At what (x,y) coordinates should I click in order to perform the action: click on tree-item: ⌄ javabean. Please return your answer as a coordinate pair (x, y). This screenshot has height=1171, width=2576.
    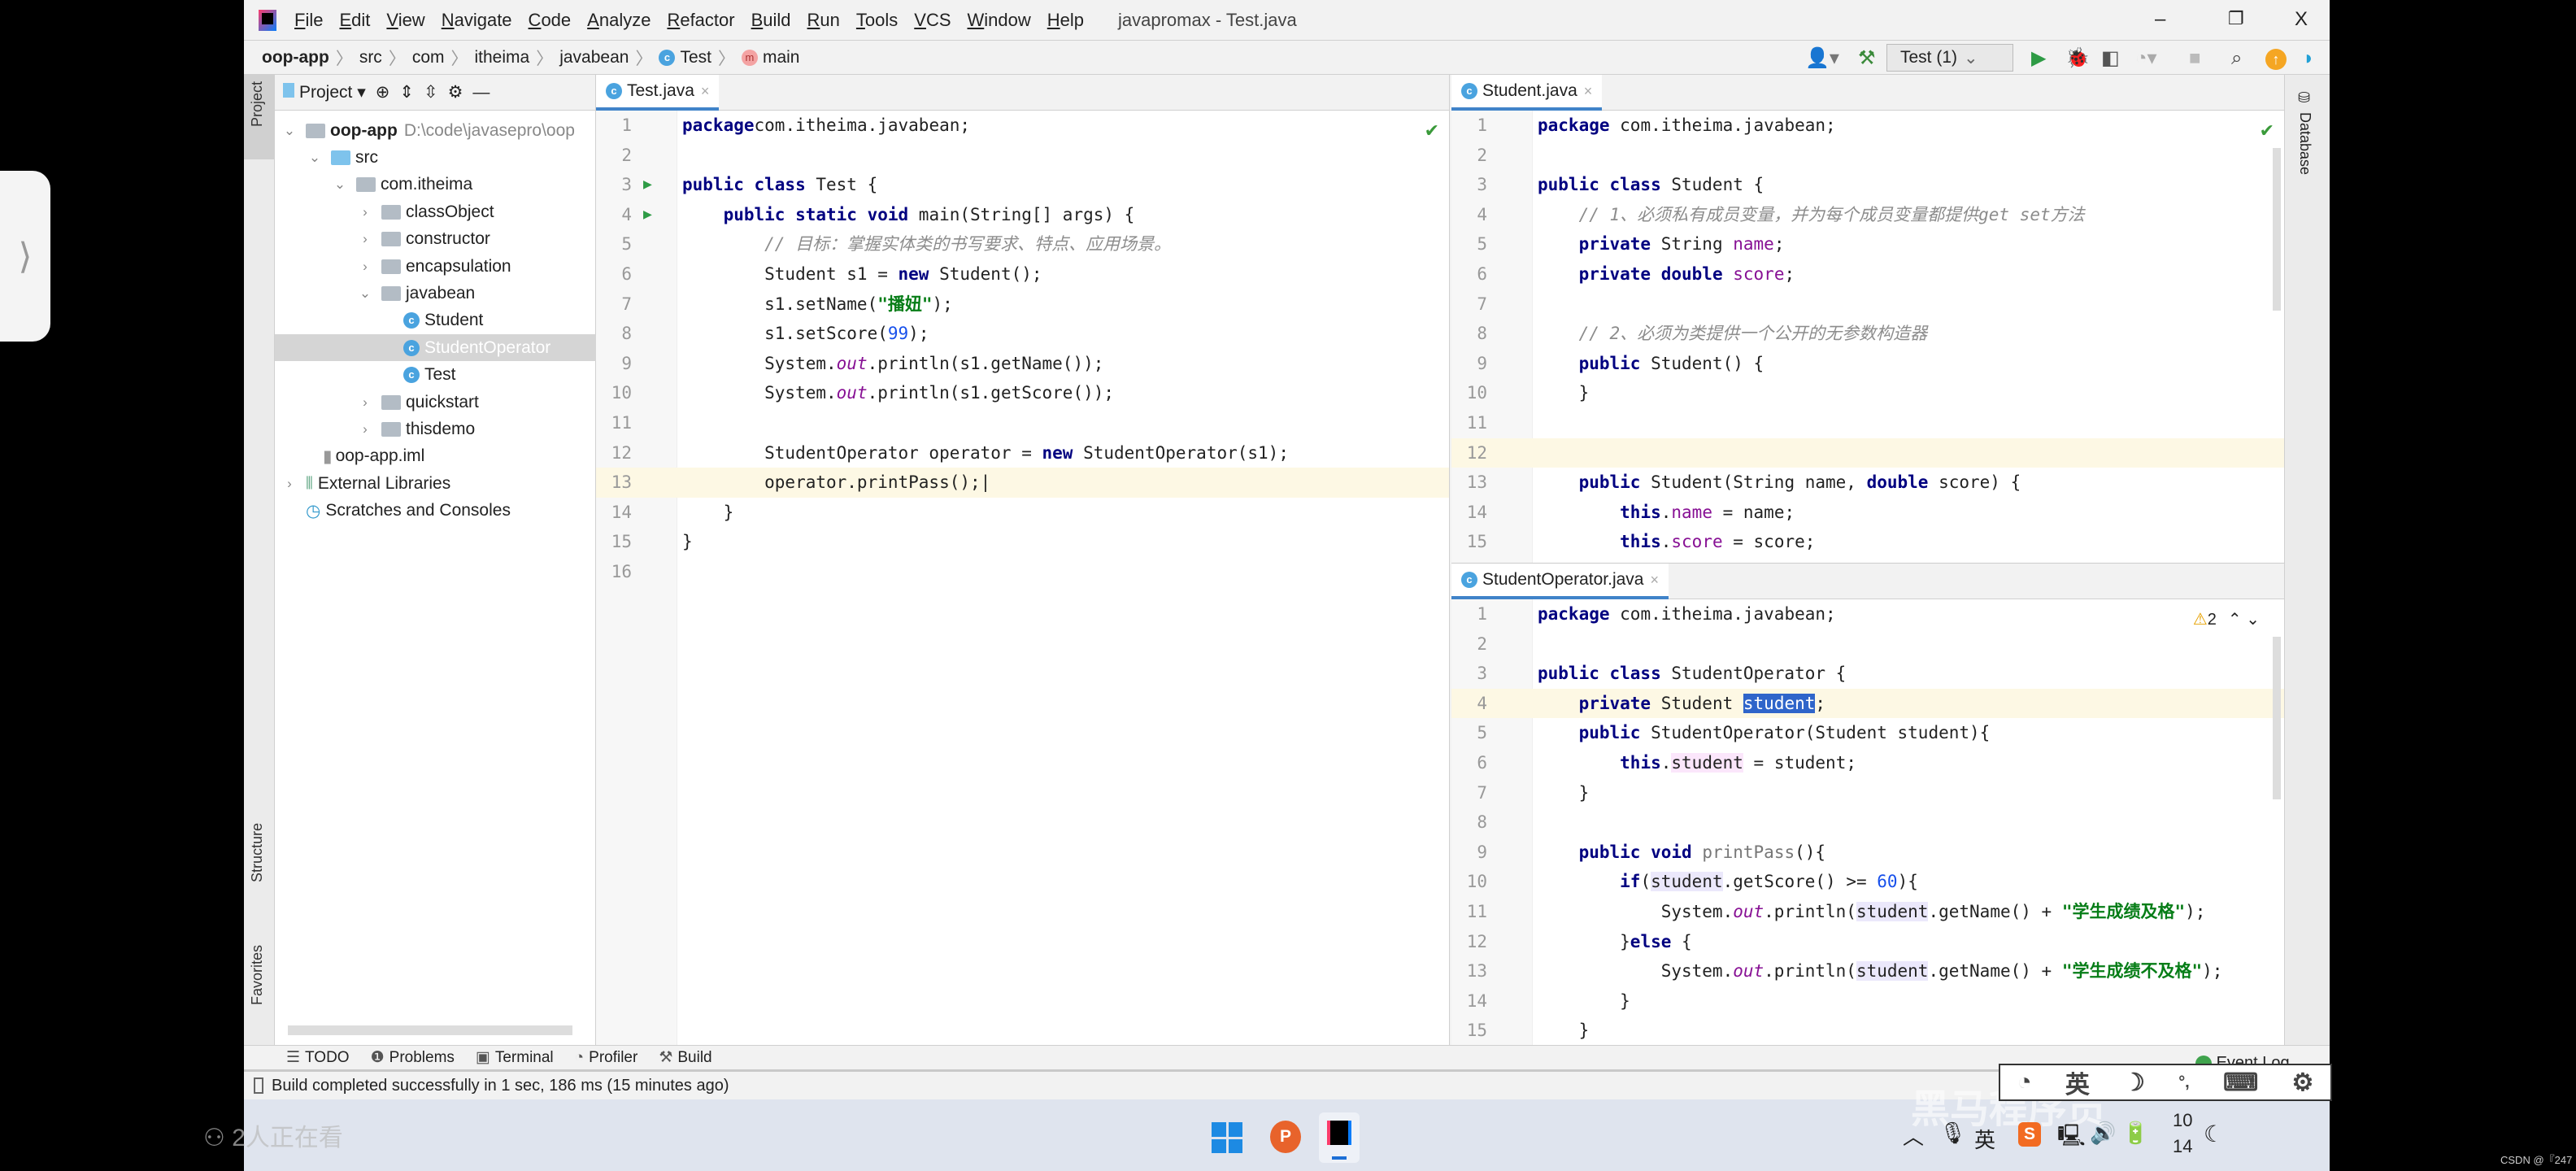
    Looking at the image, I should click on (435, 293).